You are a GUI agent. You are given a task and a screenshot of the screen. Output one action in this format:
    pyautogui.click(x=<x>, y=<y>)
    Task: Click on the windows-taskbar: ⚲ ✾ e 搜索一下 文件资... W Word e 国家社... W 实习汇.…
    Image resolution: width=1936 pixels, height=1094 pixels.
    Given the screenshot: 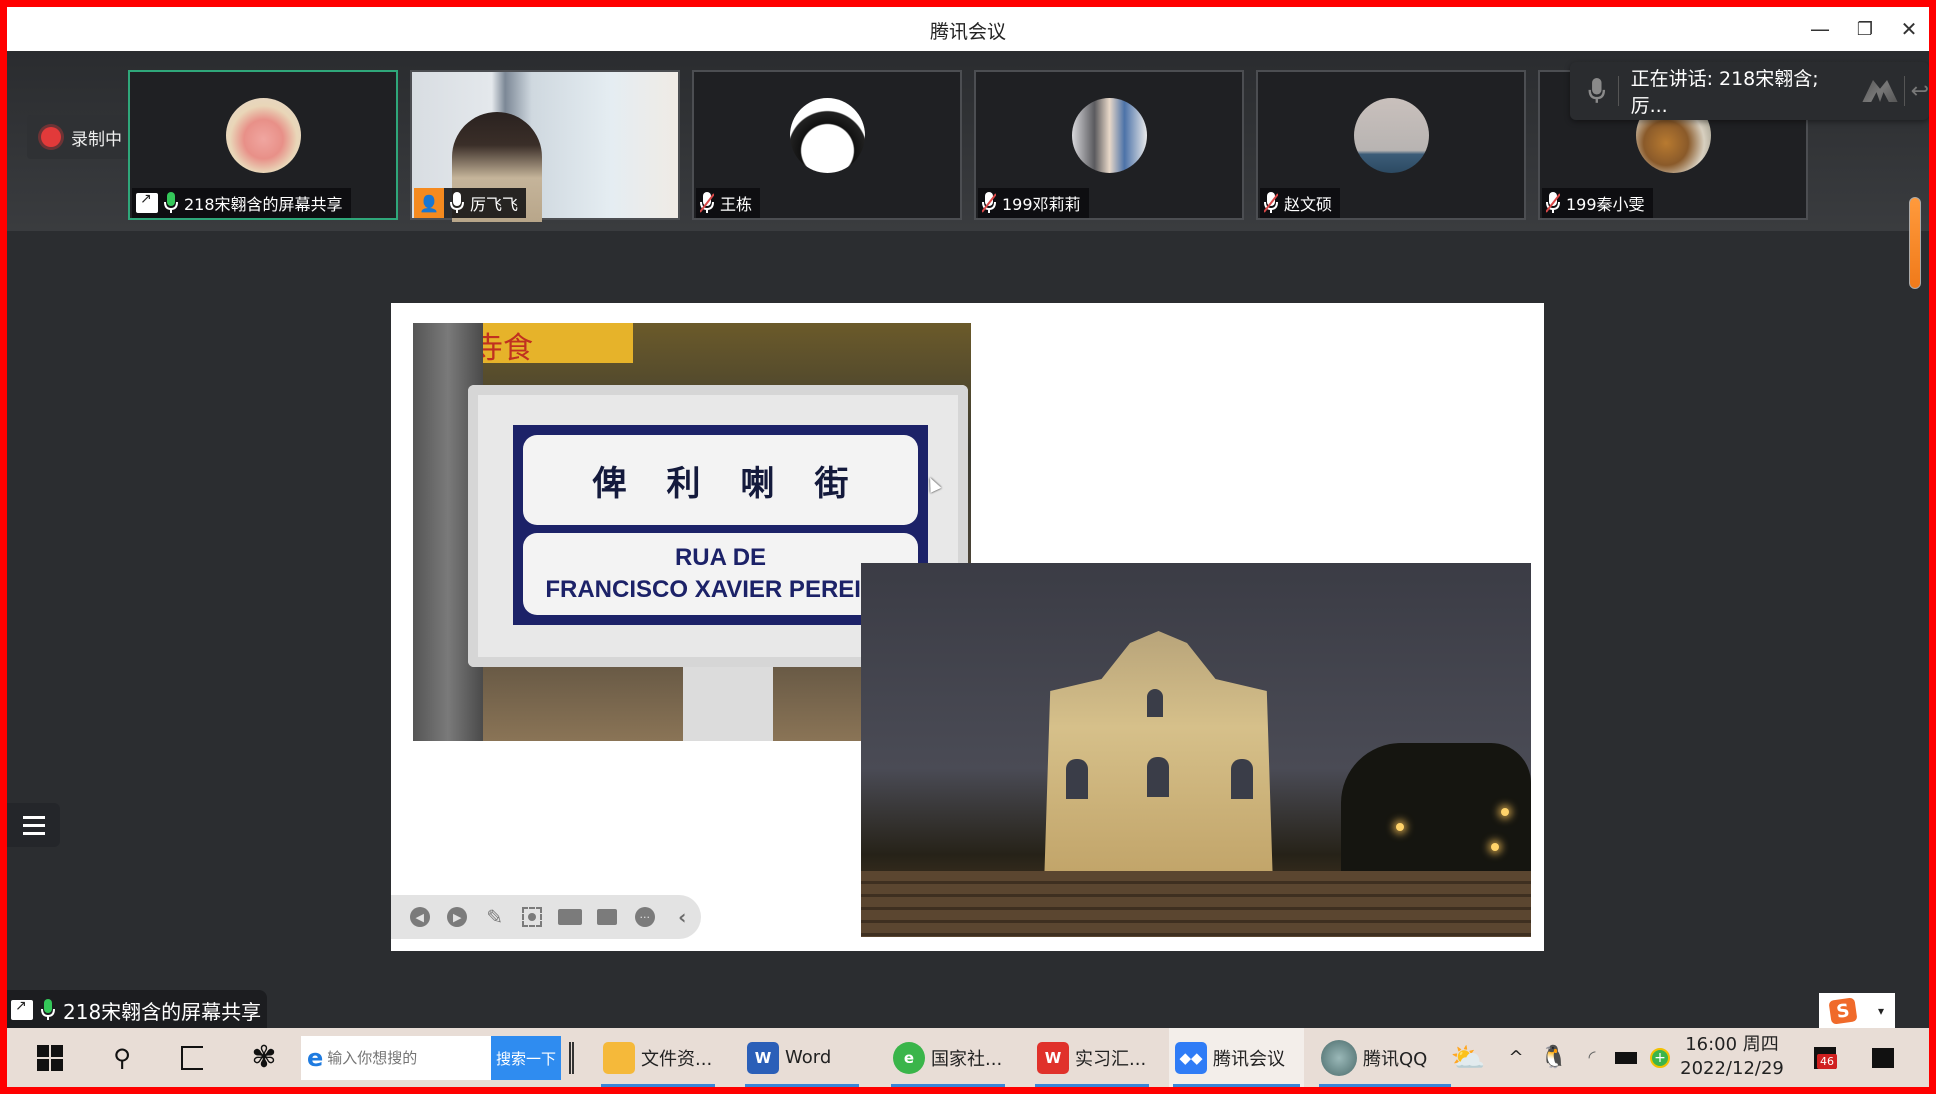 What is the action you would take?
    pyautogui.click(x=968, y=1057)
    